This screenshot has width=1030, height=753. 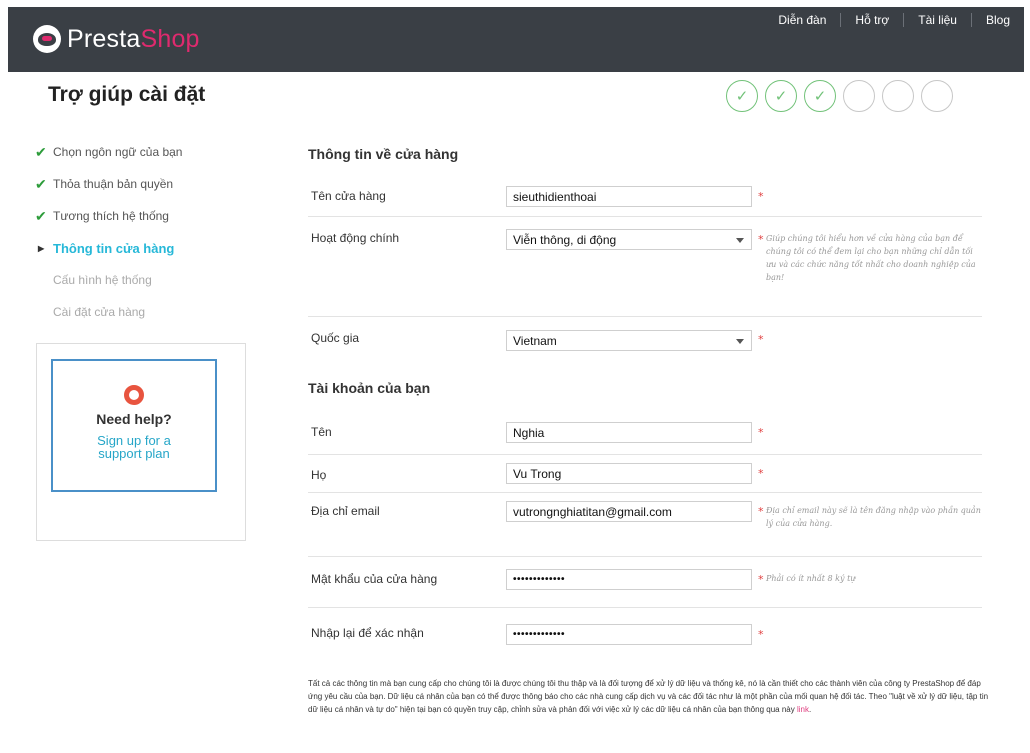 What do you see at coordinates (383, 154) in the screenshot?
I see `store-section-title: Thông tin về cửa hàng` at bounding box center [383, 154].